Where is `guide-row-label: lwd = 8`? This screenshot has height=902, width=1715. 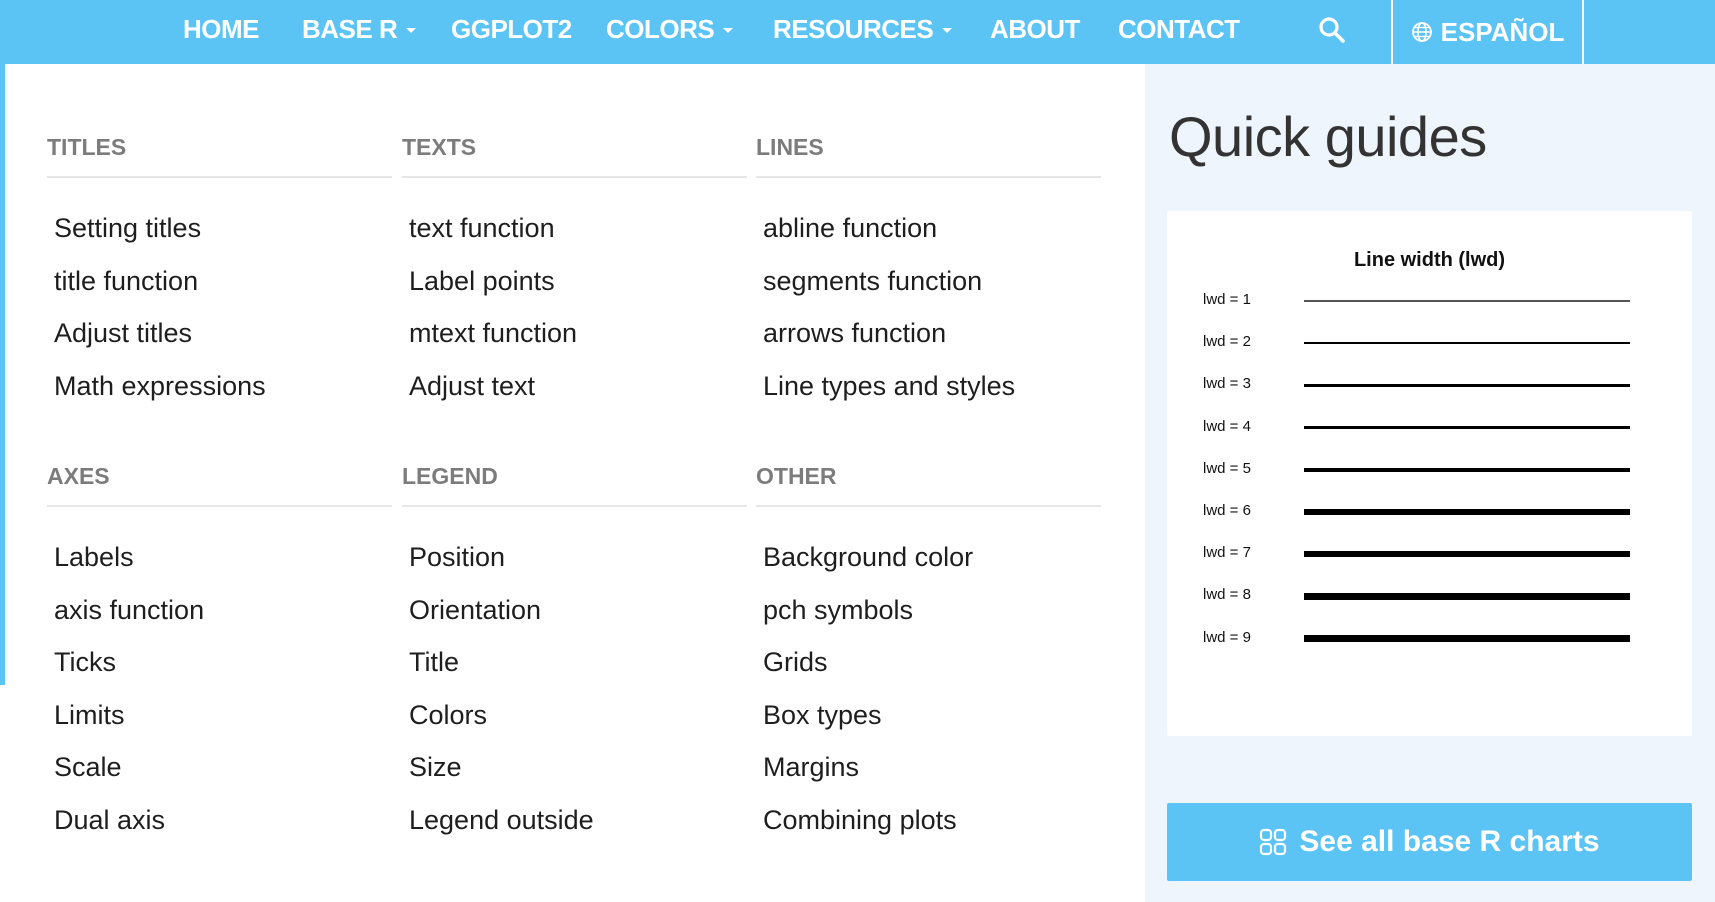 guide-row-label: lwd = 8 is located at coordinates (1227, 595).